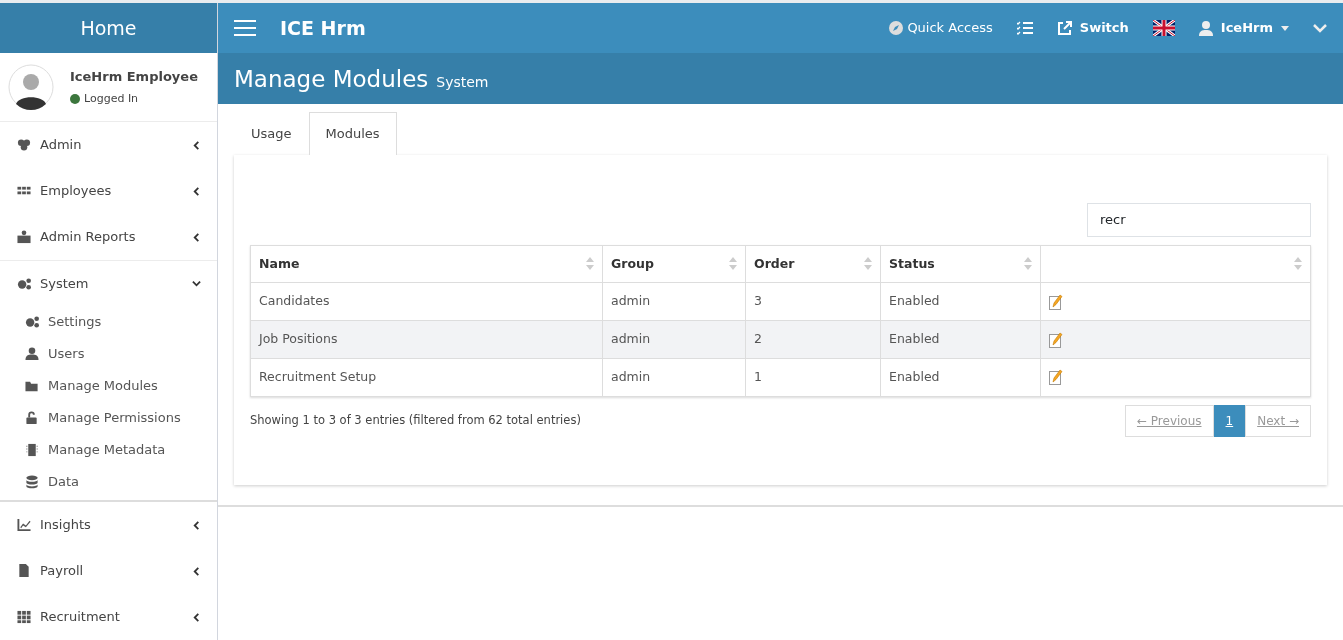  I want to click on home-link: Home, so click(108, 28).